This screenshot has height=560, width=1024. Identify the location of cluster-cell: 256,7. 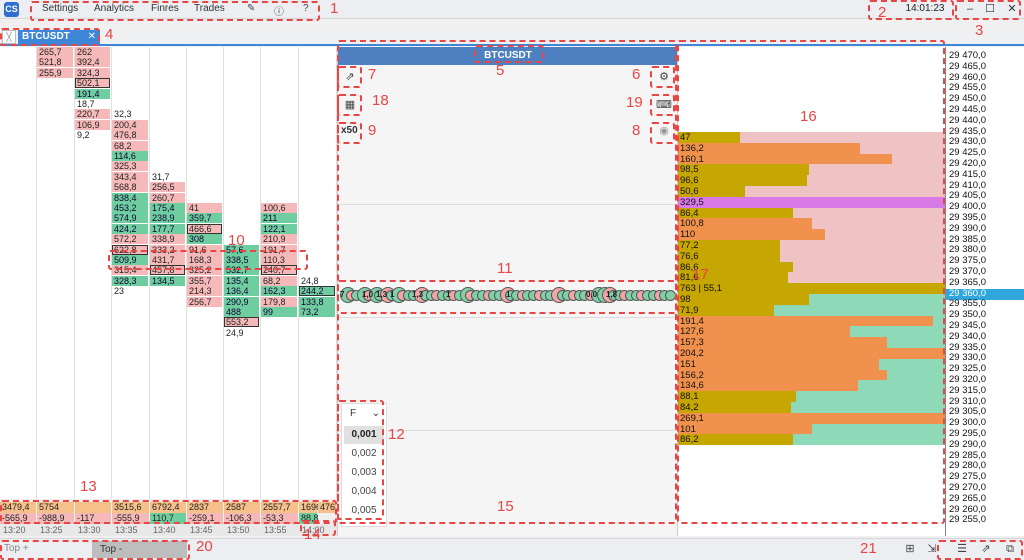
(204, 301).